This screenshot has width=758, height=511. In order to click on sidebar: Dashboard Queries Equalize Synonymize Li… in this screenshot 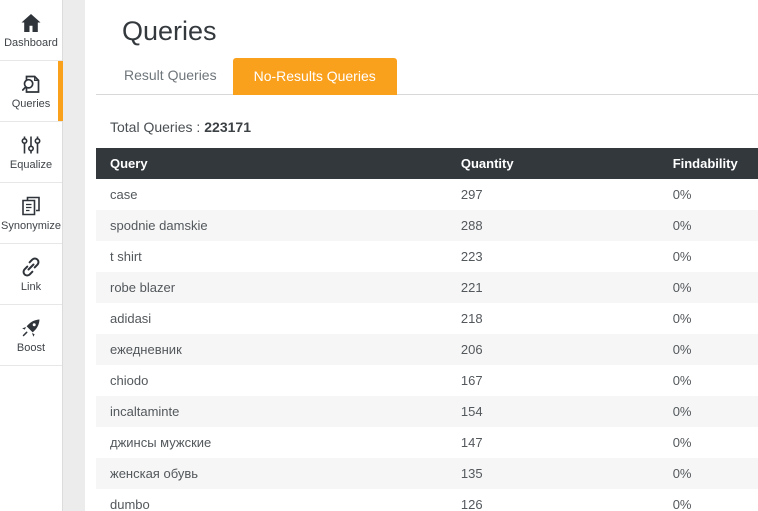, I will do `click(31, 255)`.